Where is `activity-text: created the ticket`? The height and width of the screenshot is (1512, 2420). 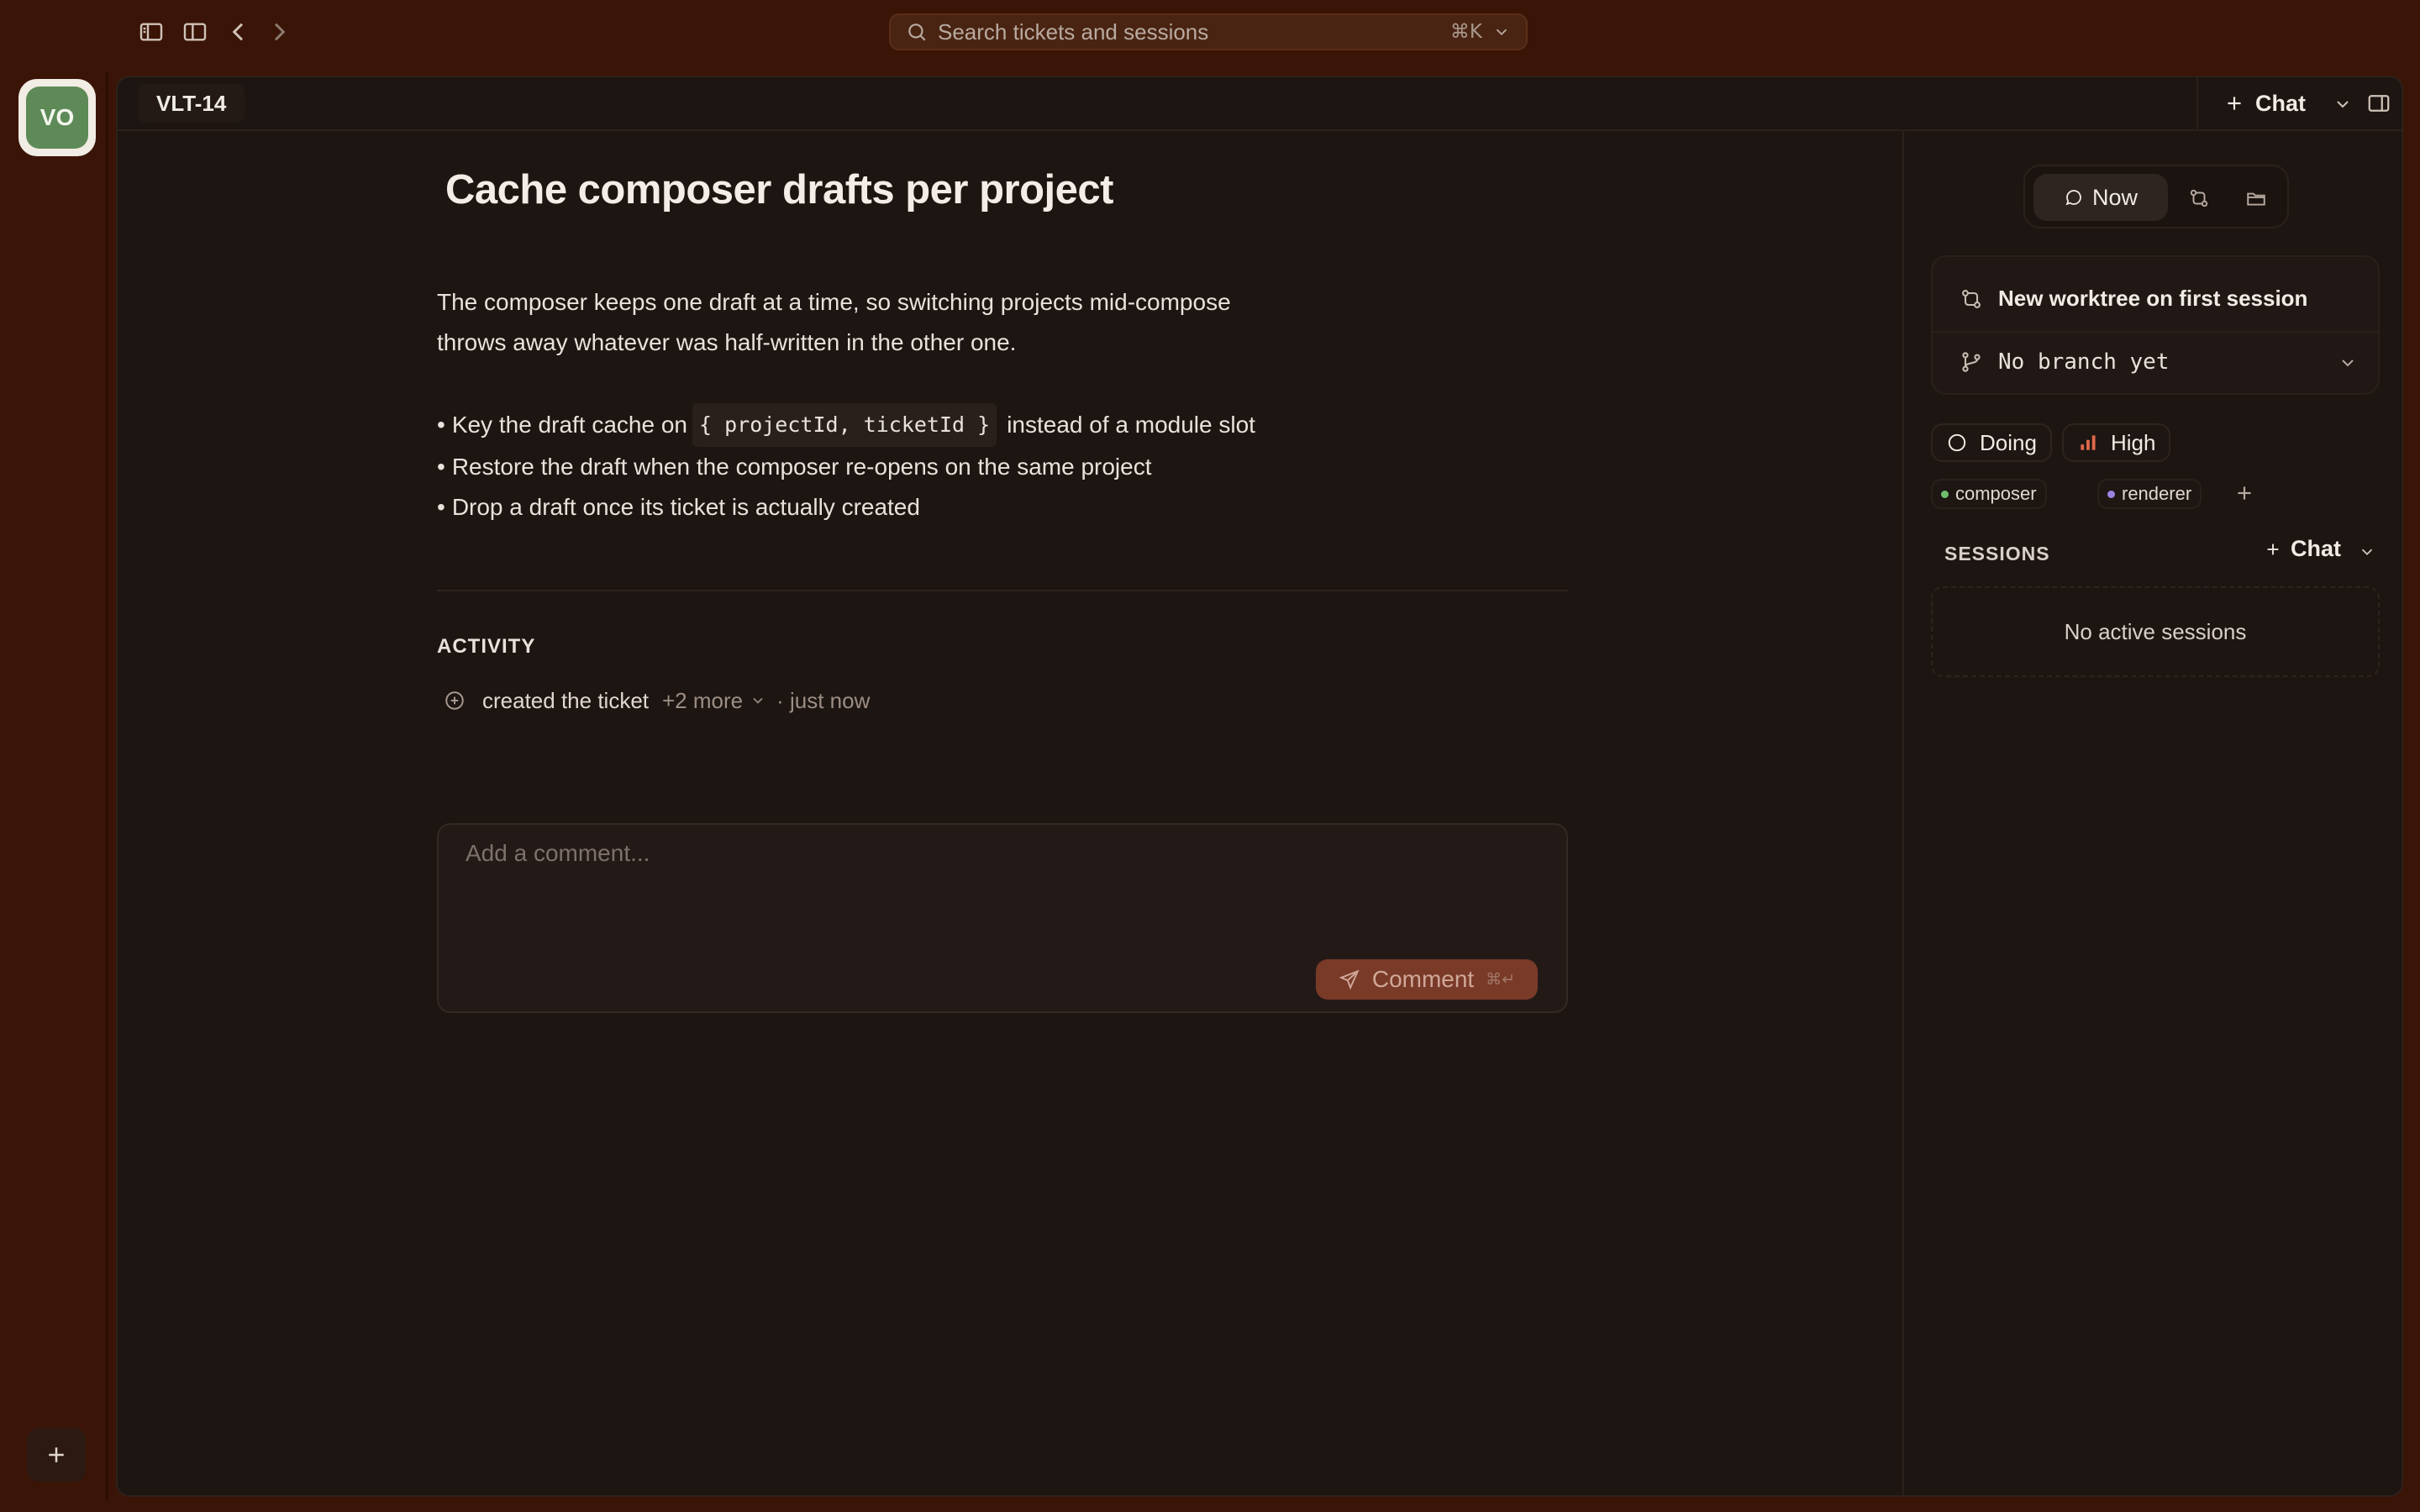 activity-text: created the ticket is located at coordinates (566, 700).